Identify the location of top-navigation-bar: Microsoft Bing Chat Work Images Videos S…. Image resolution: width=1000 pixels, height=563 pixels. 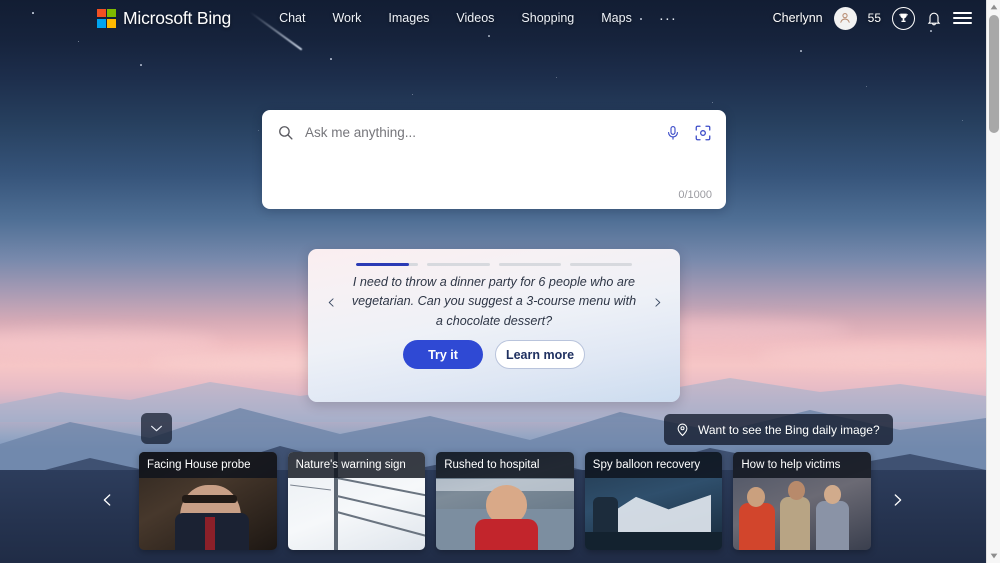
(493, 18).